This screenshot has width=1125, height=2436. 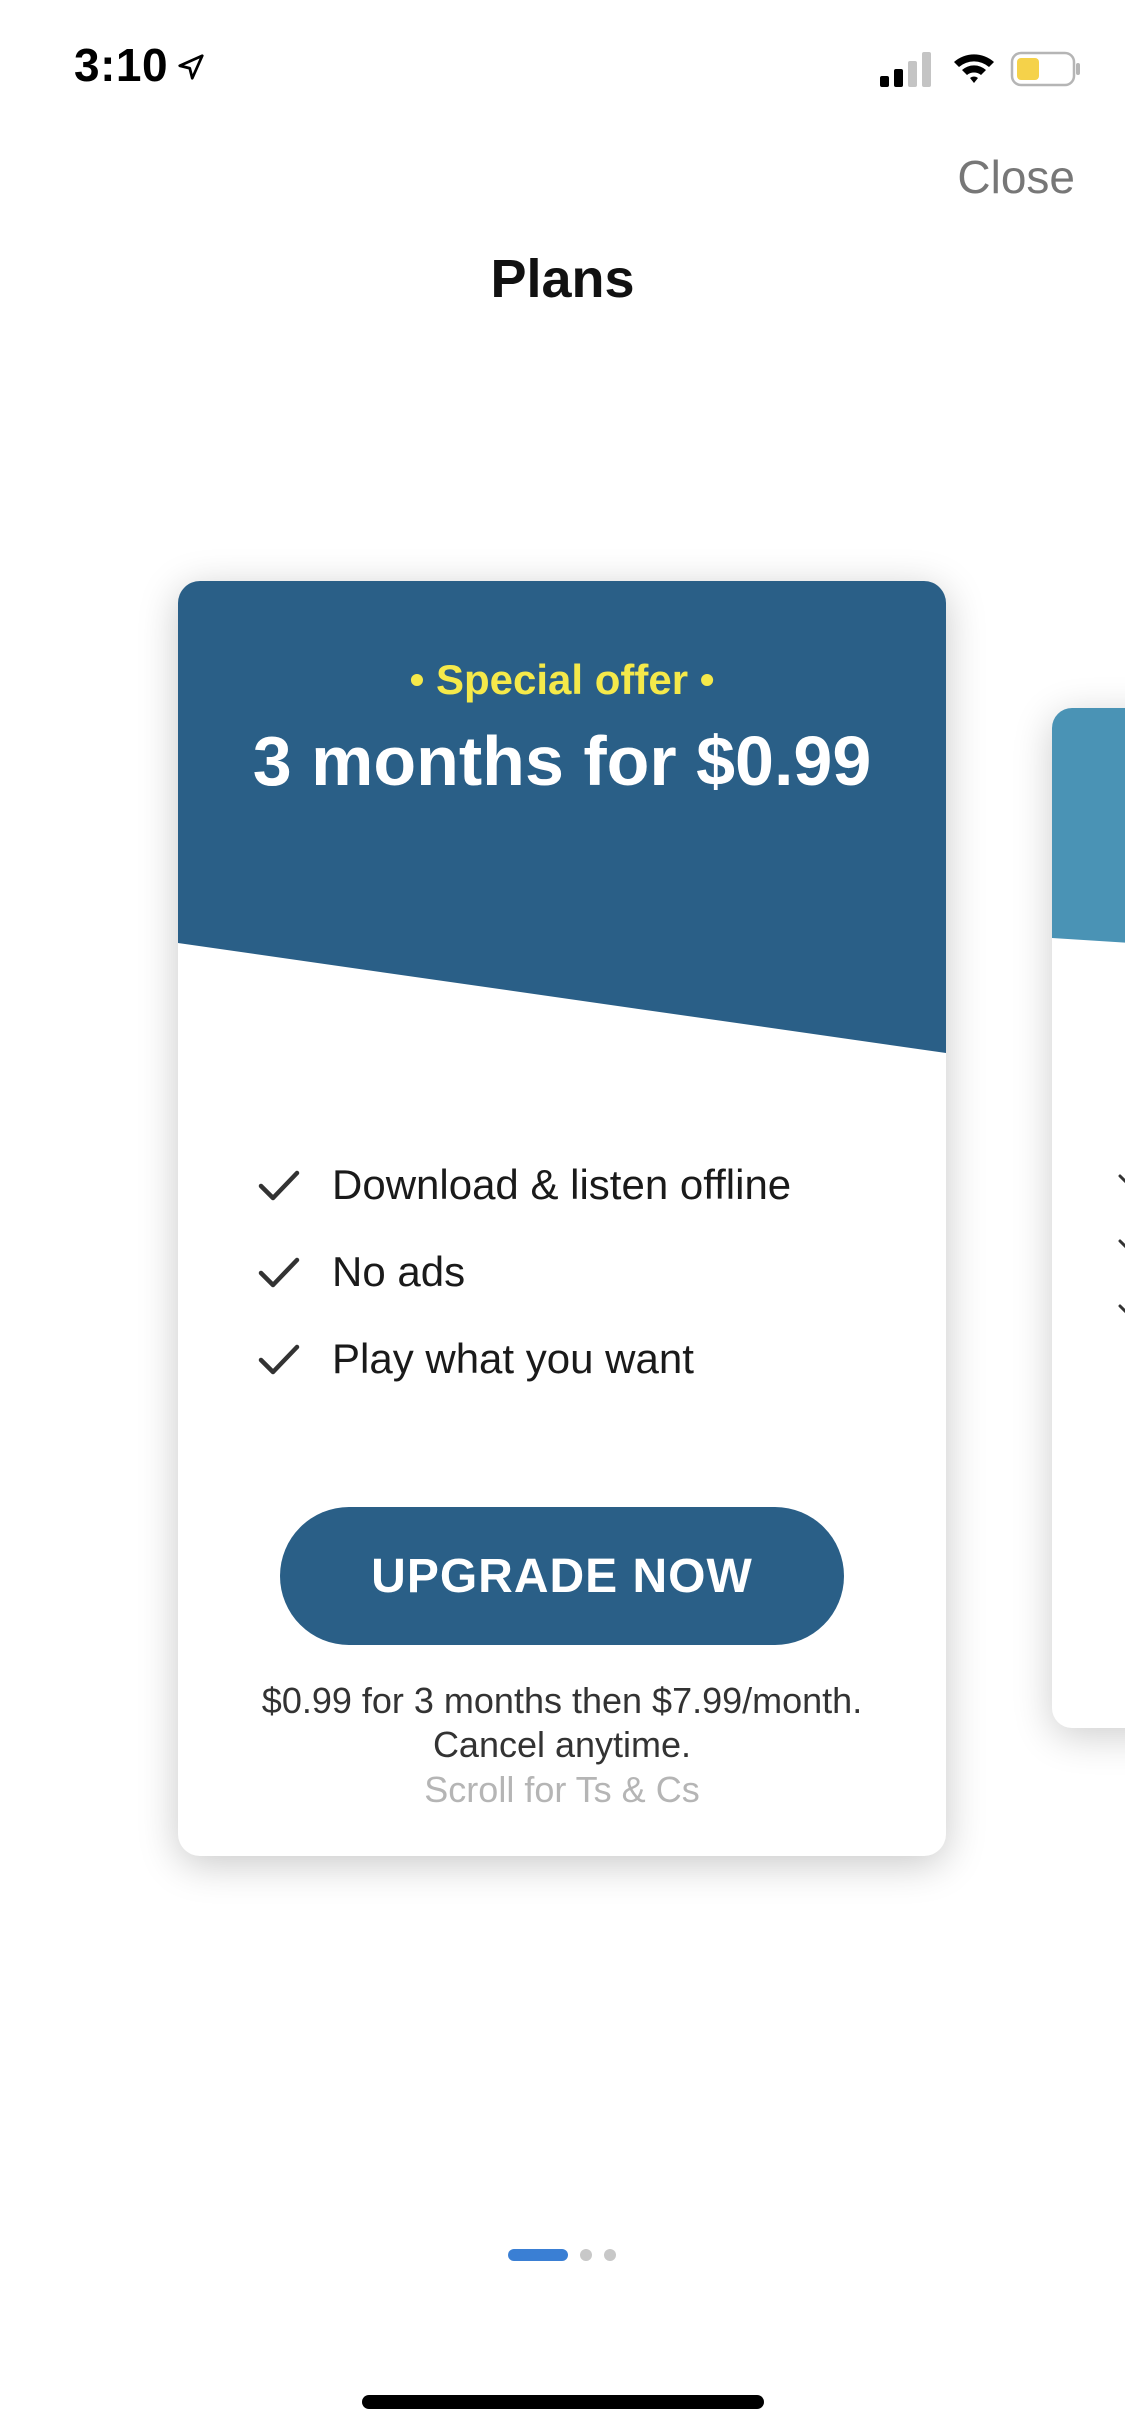 I want to click on feature-label: No ads, so click(x=399, y=1271).